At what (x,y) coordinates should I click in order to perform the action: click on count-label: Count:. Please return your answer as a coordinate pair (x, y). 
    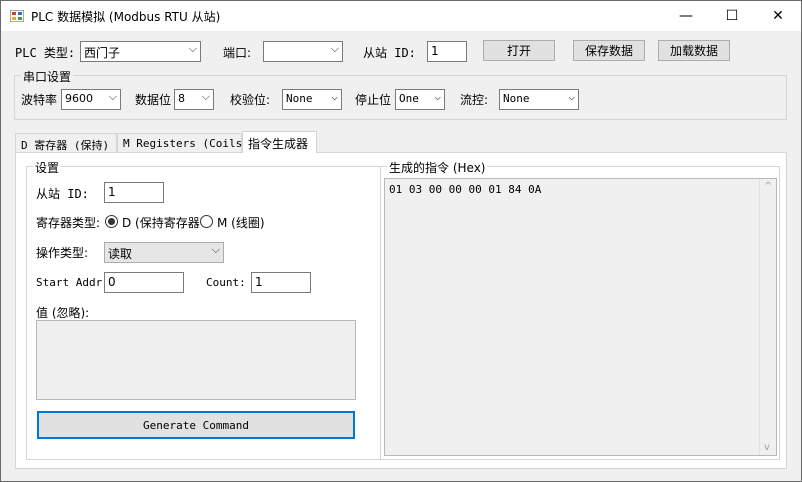
    Looking at the image, I should click on (226, 282).